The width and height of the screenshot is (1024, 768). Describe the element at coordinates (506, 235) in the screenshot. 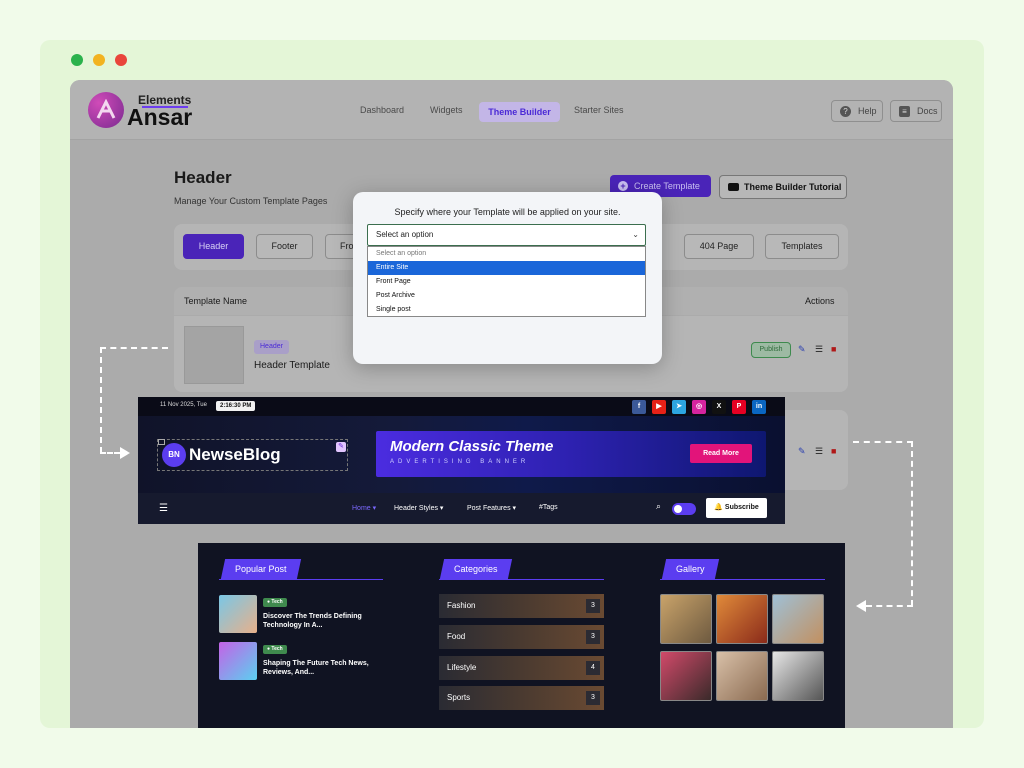

I see `location-select: Select an option ⌄` at that location.